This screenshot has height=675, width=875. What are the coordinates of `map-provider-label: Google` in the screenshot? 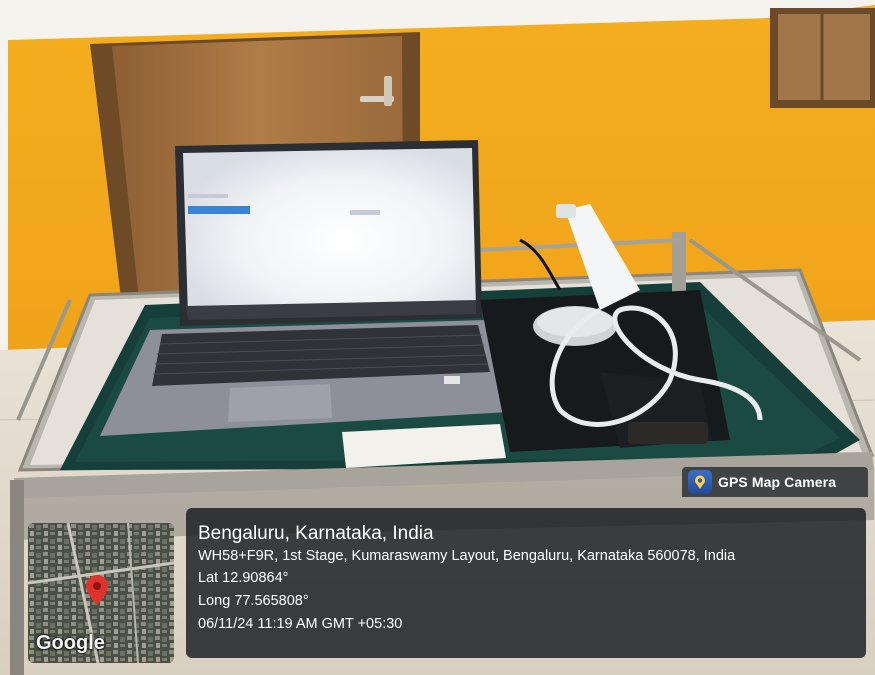 It's located at (70, 643).